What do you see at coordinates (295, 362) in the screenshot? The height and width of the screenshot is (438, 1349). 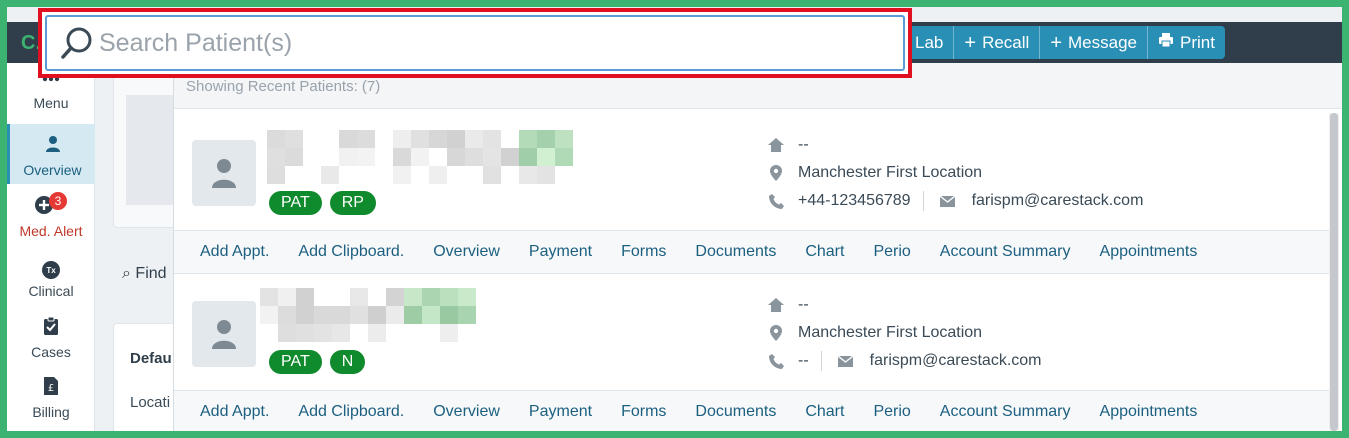 I see `tag-badge: PAT` at bounding box center [295, 362].